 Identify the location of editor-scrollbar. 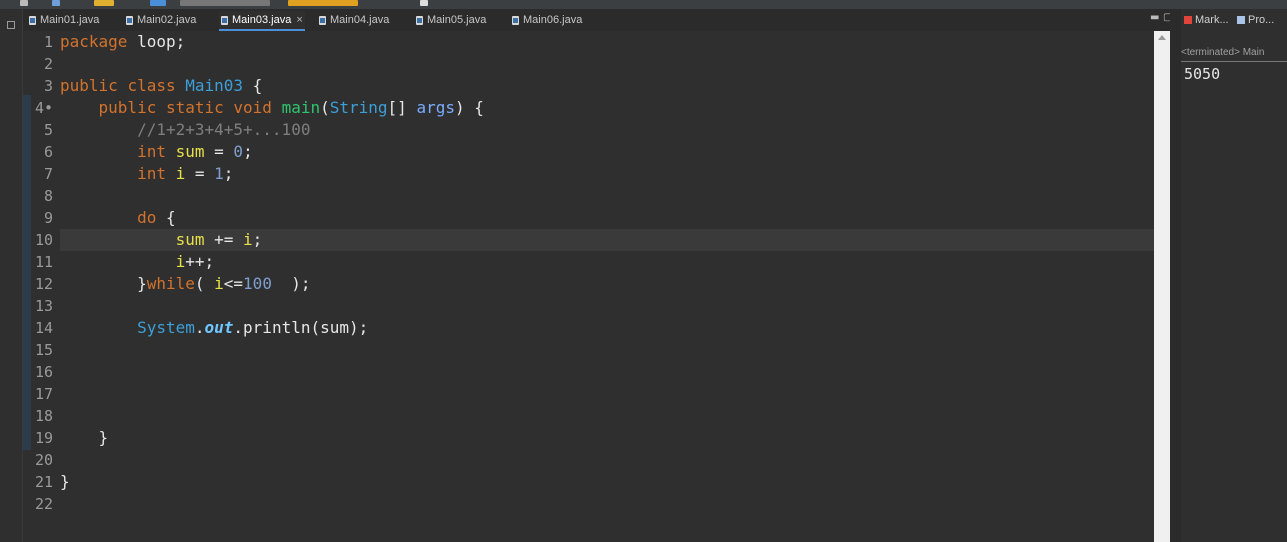
(1162, 286).